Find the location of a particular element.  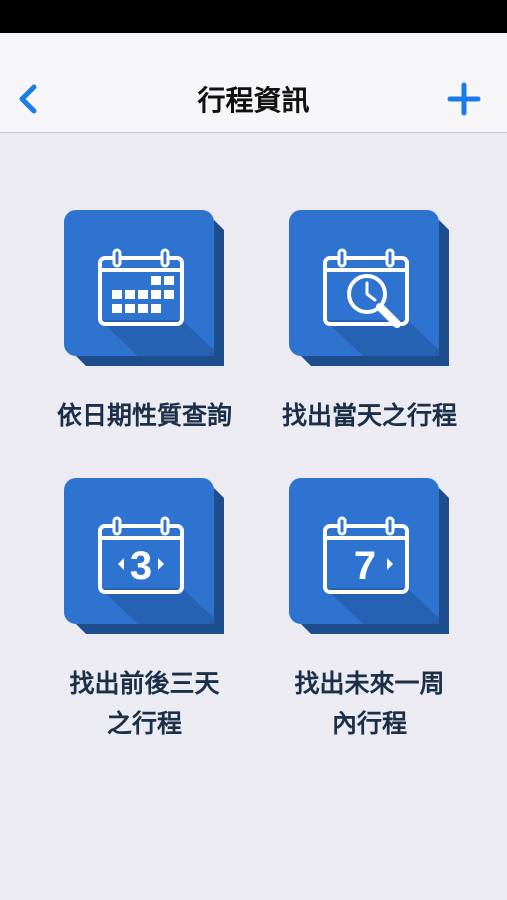

calendar-7-icon: 7 is located at coordinates (369, 556).